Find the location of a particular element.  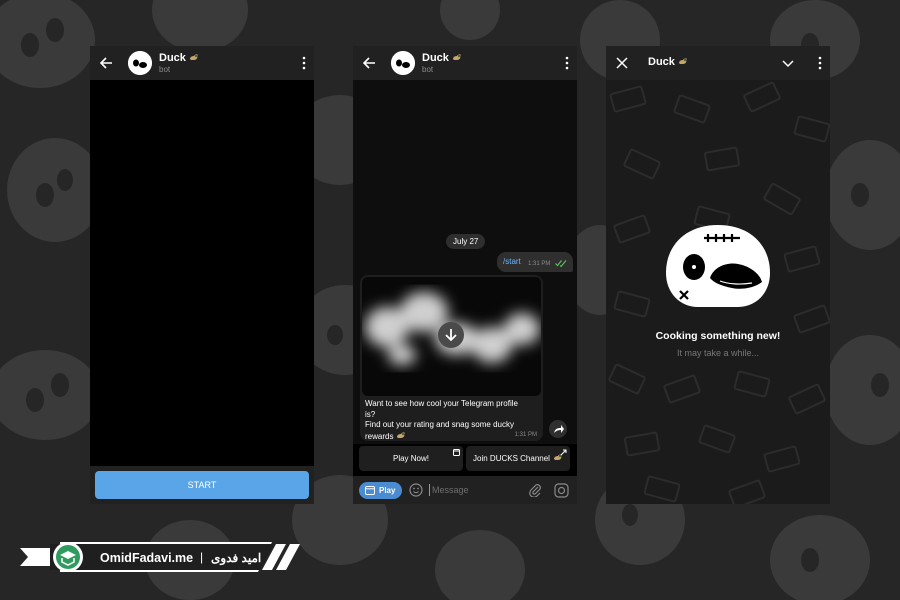

media-preview is located at coordinates (451, 336).